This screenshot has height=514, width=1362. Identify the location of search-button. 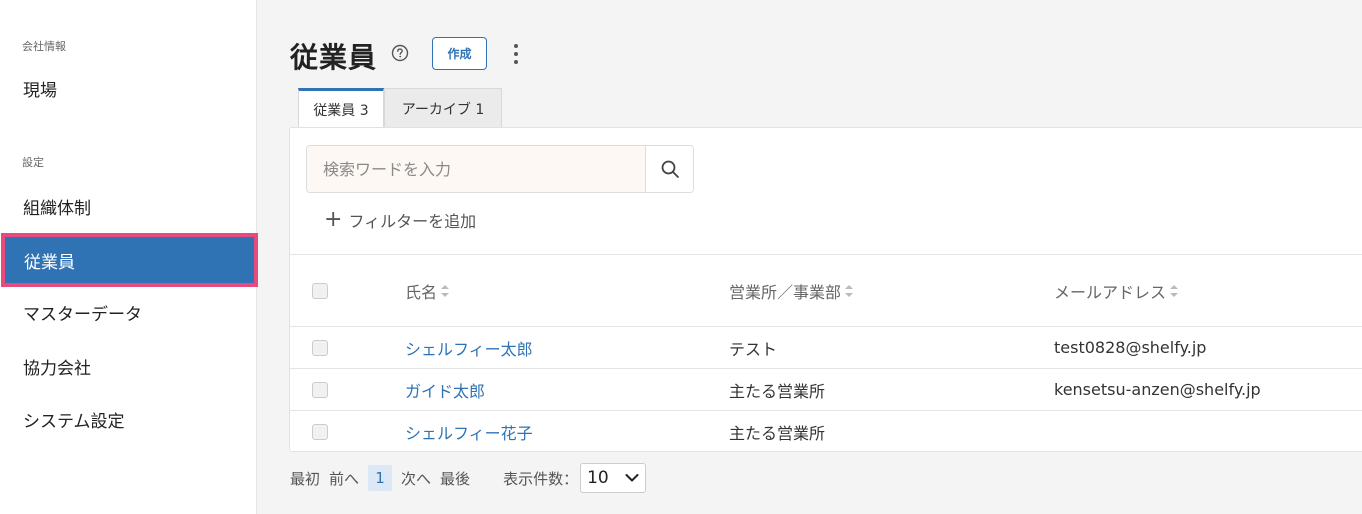
(669, 169).